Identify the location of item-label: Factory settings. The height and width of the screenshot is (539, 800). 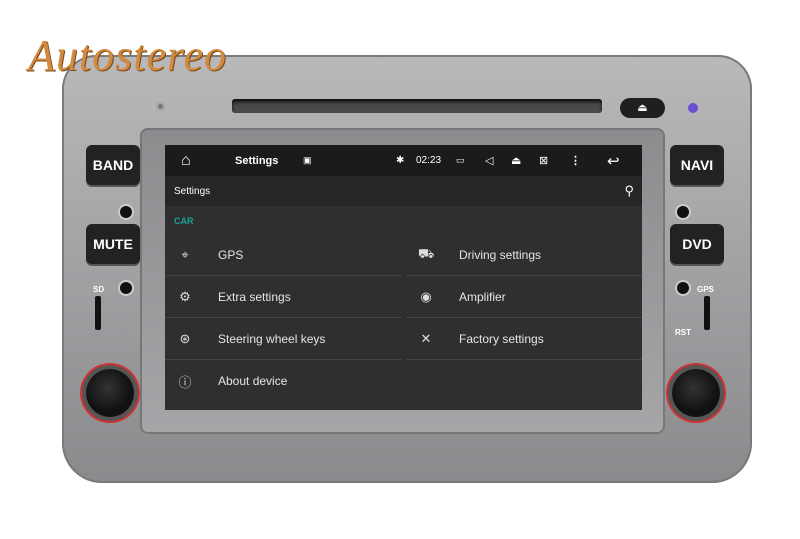
(501, 338).